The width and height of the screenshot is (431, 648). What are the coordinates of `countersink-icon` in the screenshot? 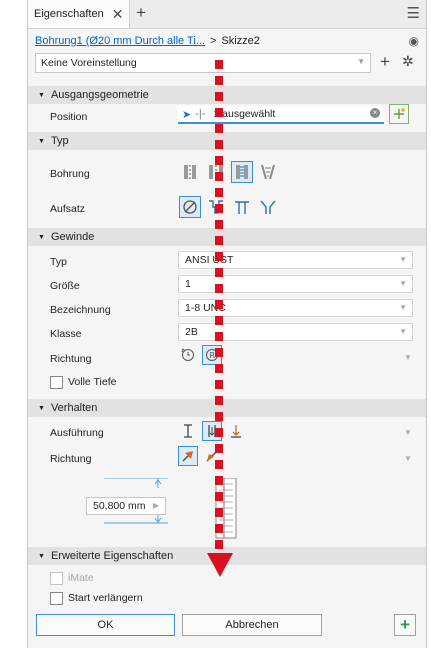 It's located at (268, 207).